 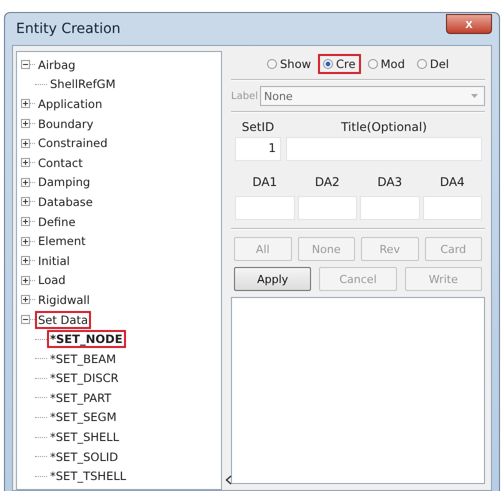 I want to click on title-field, so click(x=384, y=149).